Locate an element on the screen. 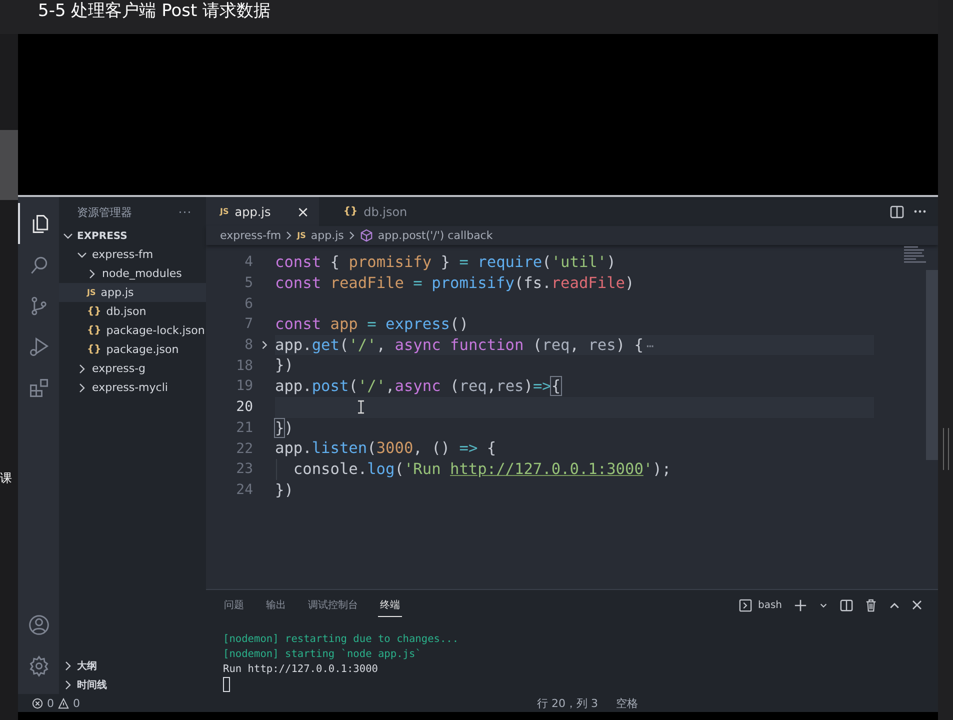 This screenshot has height=720, width=953. line-number: 24 is located at coordinates (244, 490).